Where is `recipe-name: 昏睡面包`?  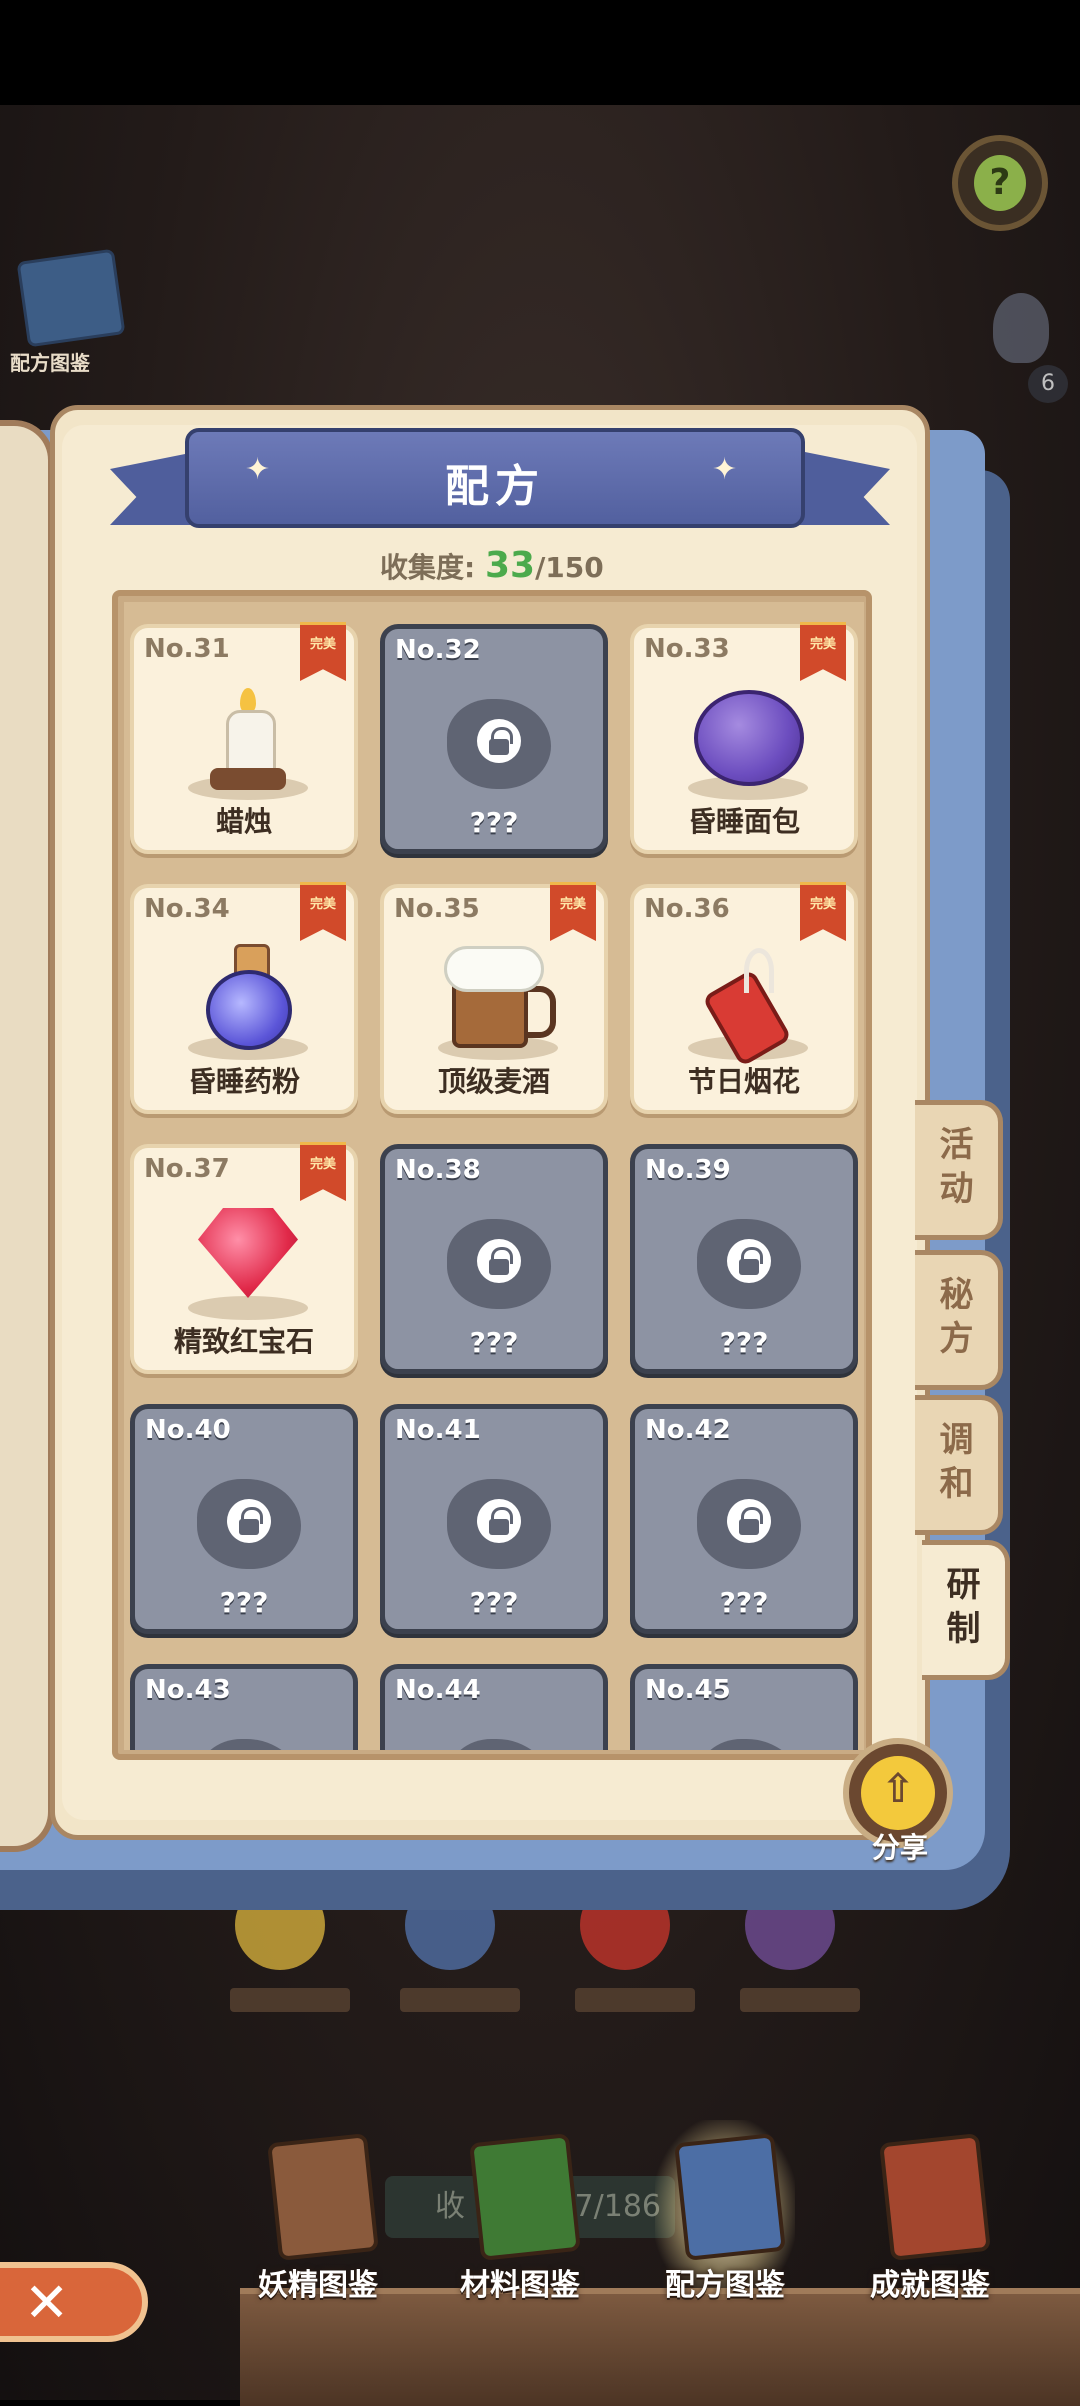
recipe-name: 昏睡面包 is located at coordinates (743, 821).